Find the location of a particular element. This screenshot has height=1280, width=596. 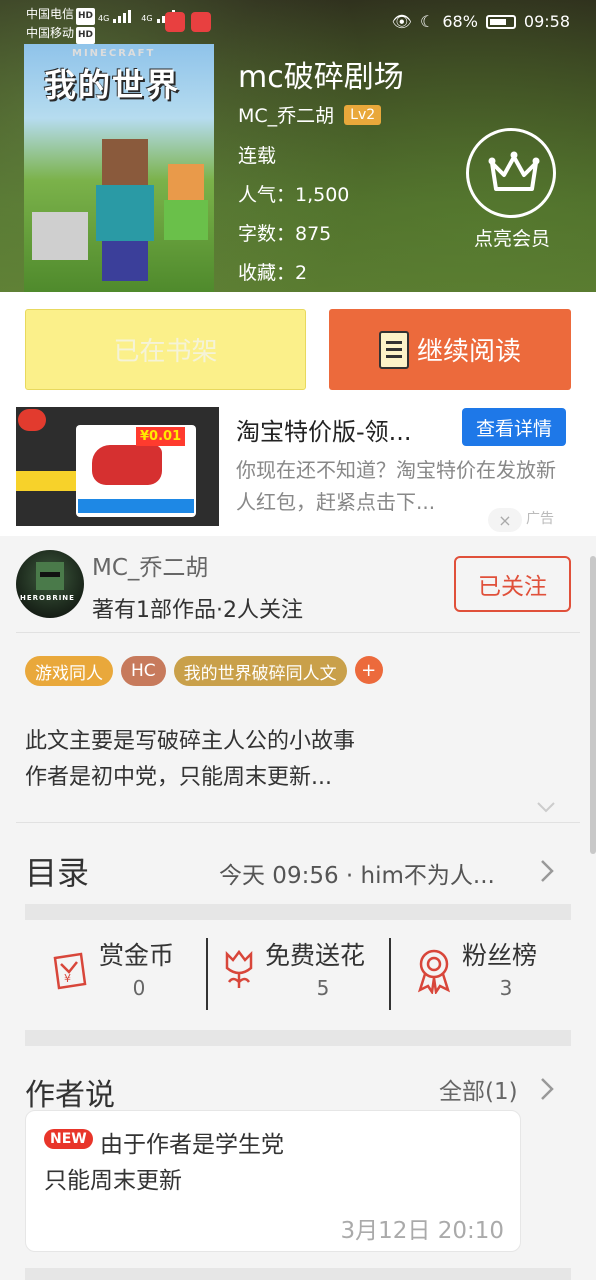

stat-value: 5 is located at coordinates (323, 988).